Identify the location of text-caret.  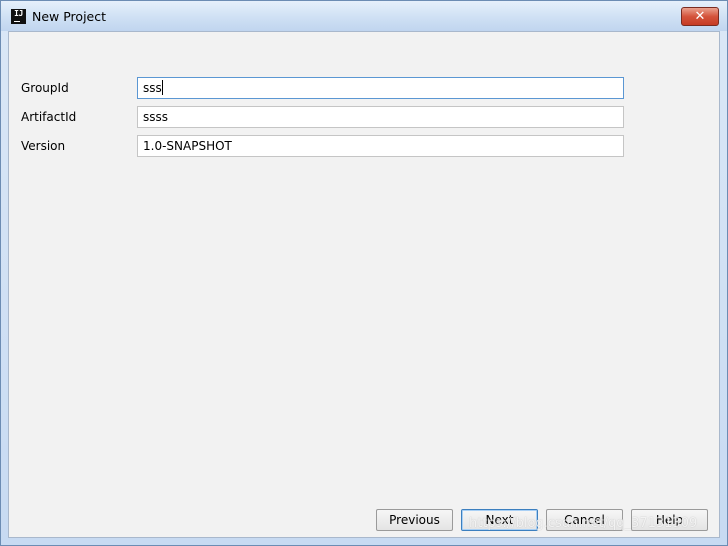
(162, 87).